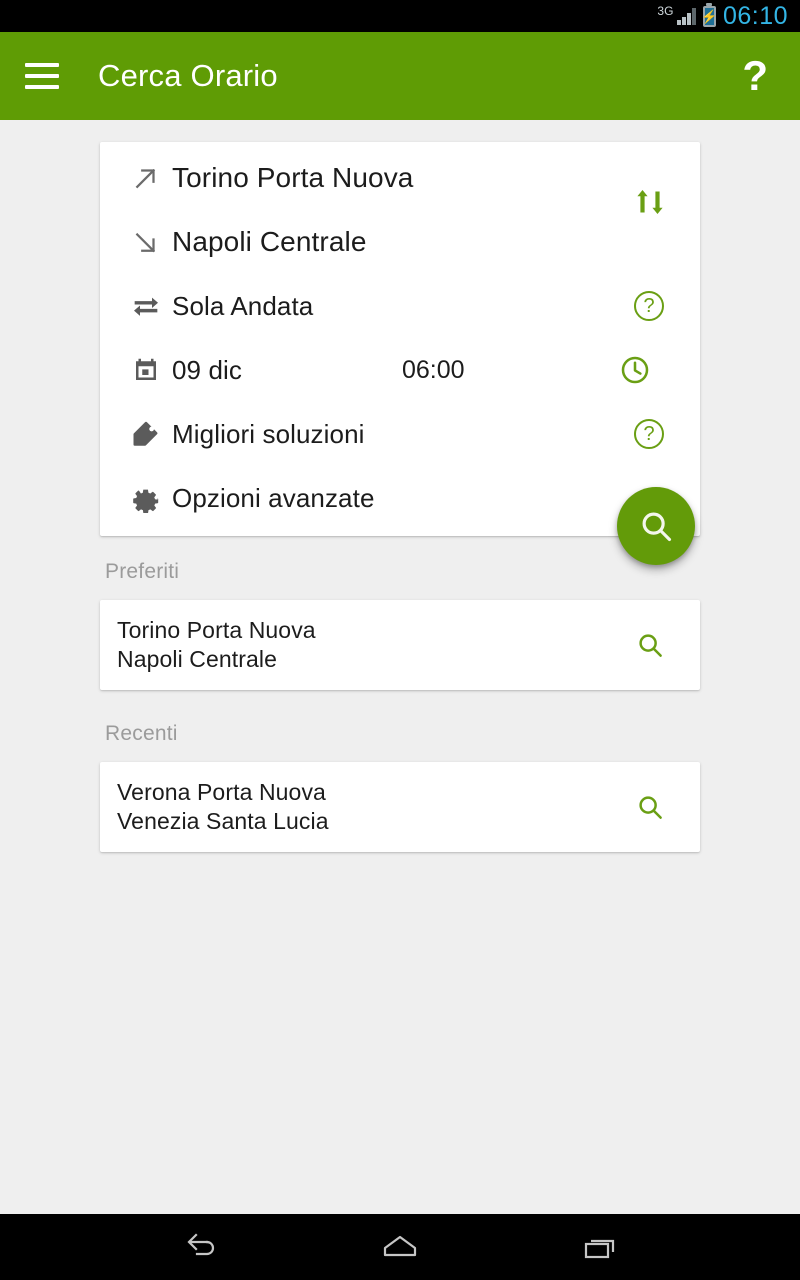 Image resolution: width=800 pixels, height=1280 pixels. I want to click on nav-back-button, so click(200, 1247).